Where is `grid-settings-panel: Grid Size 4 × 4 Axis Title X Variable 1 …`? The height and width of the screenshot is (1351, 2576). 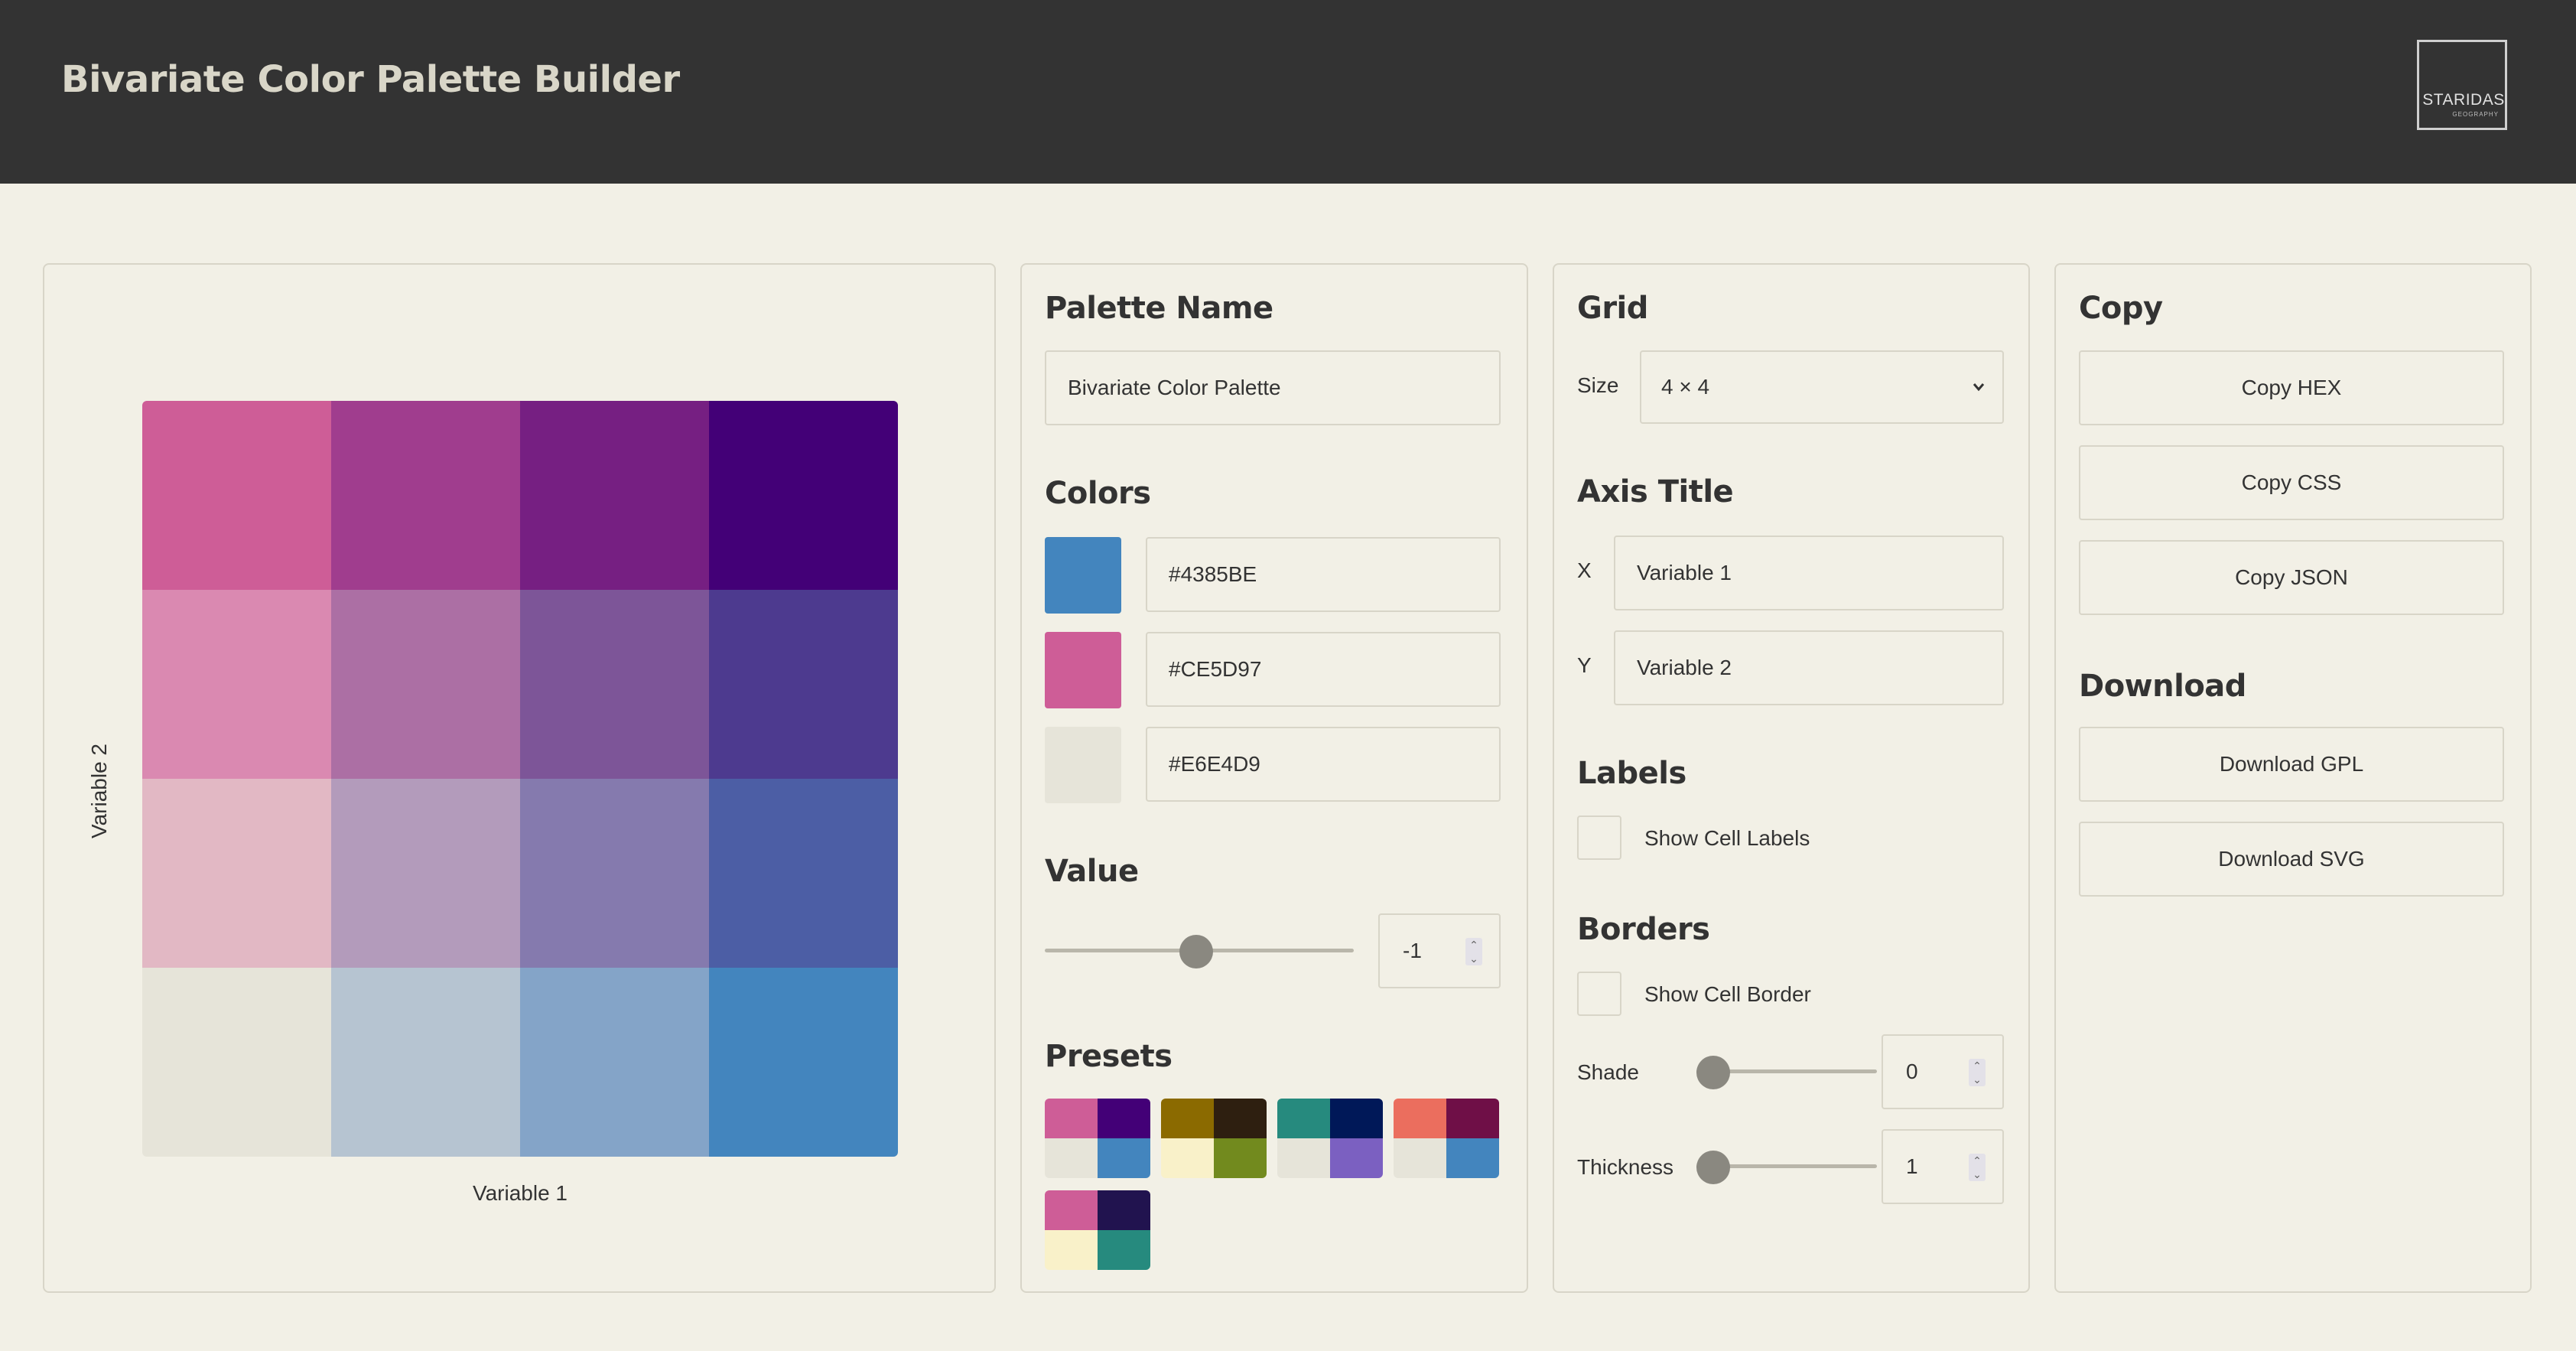 grid-settings-panel: Grid Size 4 × 4 Axis Title X Variable 1 … is located at coordinates (1791, 778).